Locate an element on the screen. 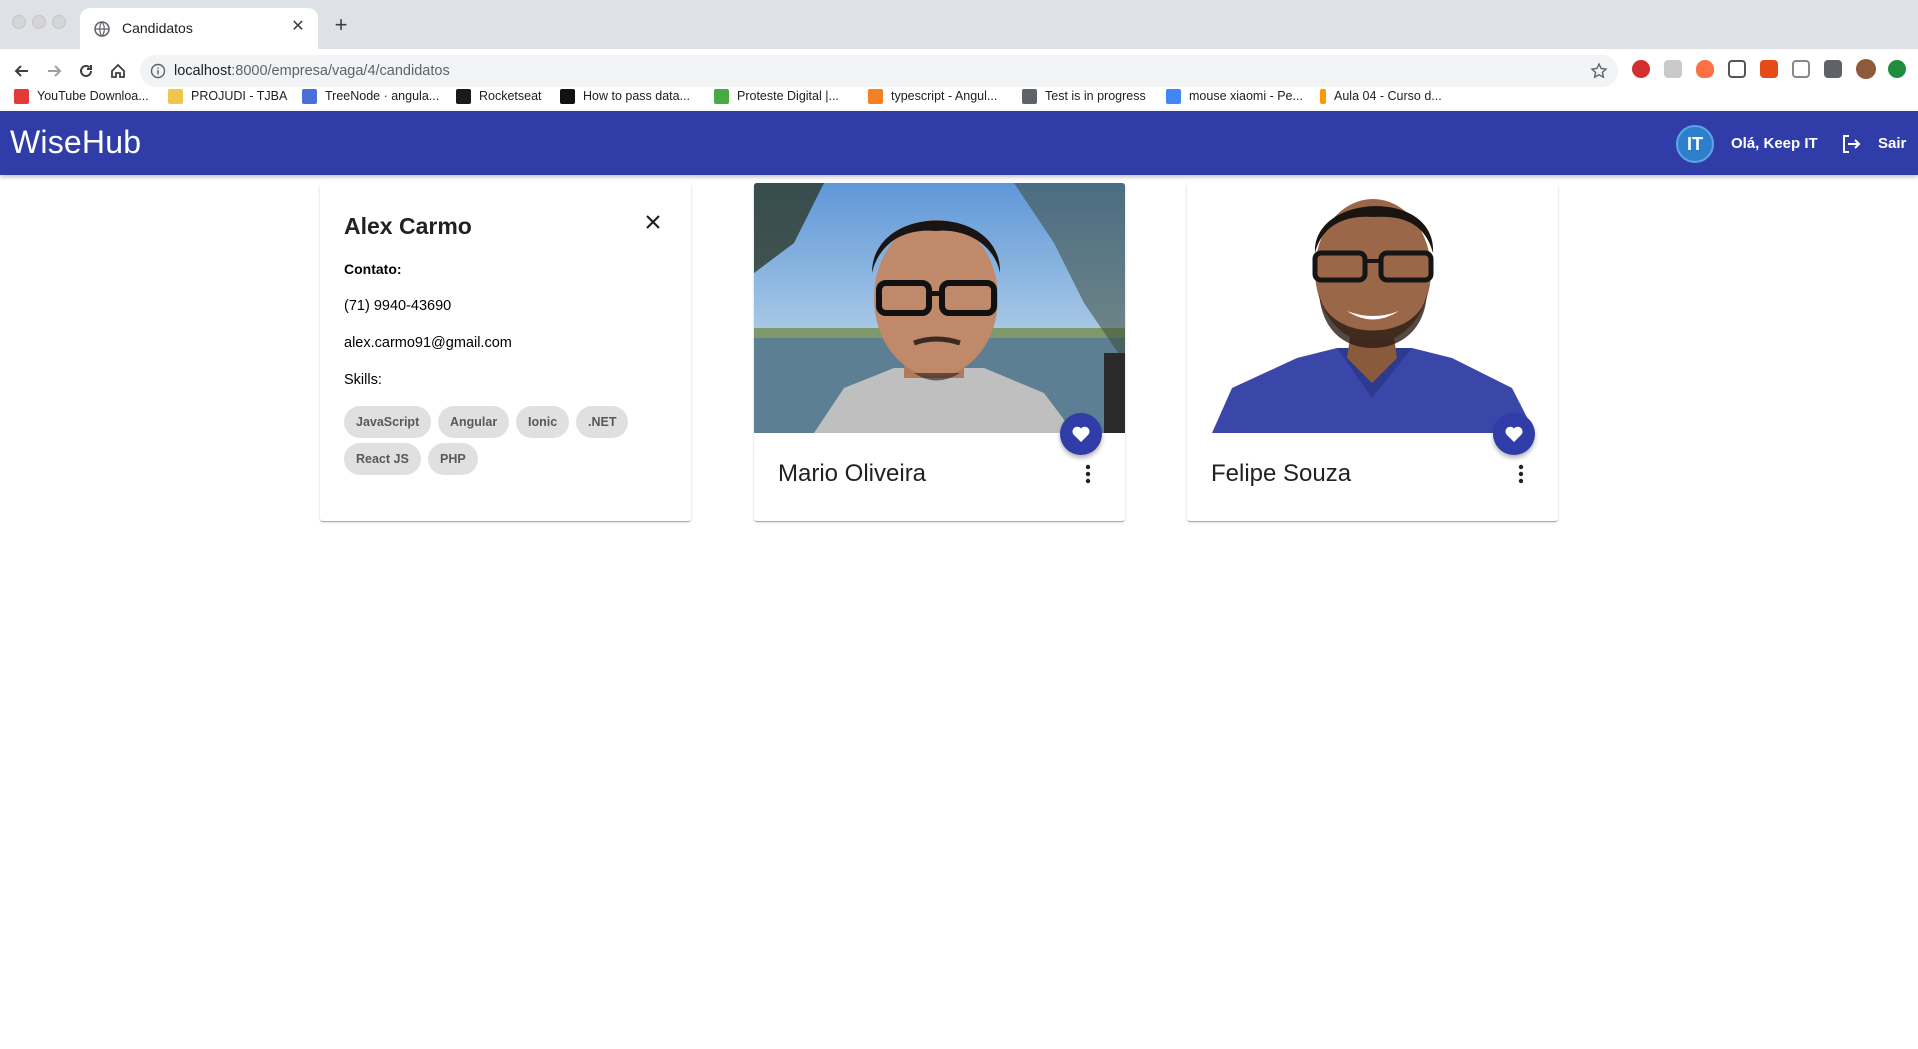 This screenshot has width=1918, height=1049. skills-label: Skills: is located at coordinates (363, 380).